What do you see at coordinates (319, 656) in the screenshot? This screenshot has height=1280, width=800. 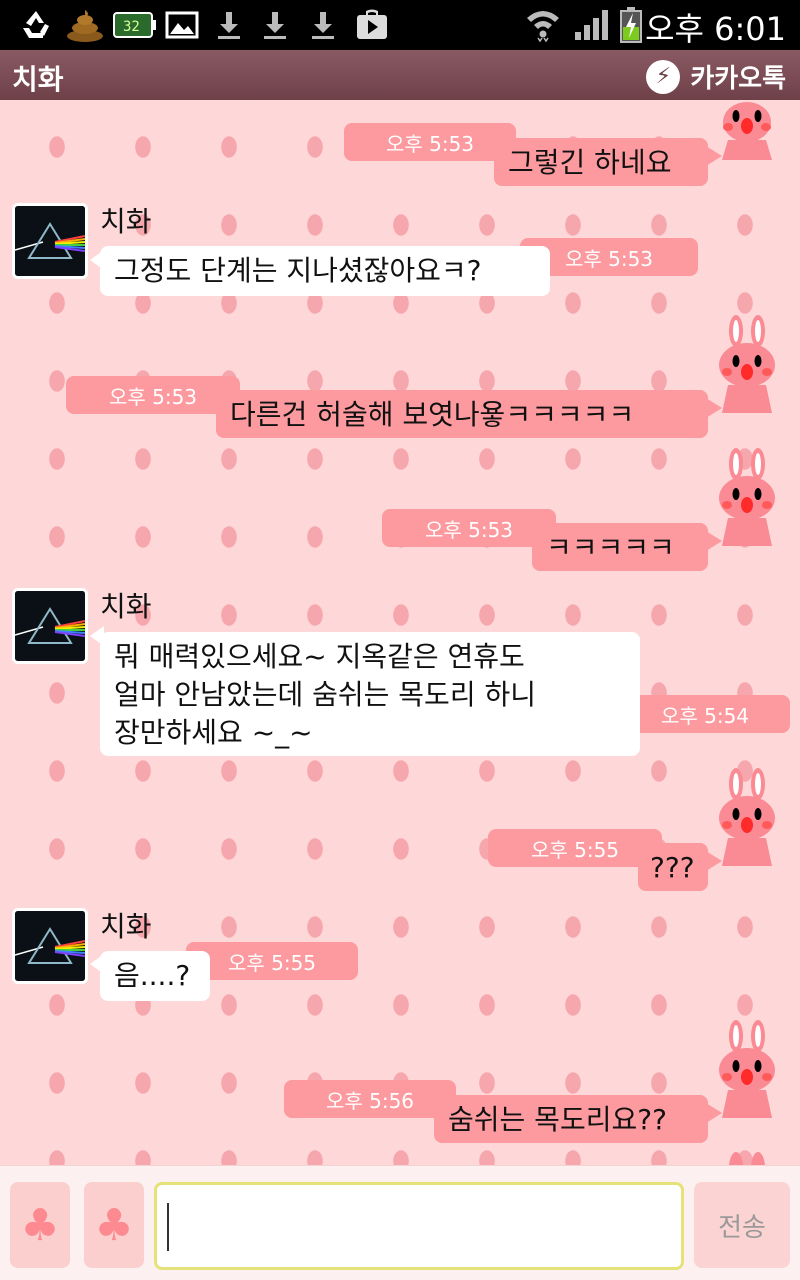 I see `message-text-line: 뭐 매력있으세요~ 지옥같은 연휴도` at bounding box center [319, 656].